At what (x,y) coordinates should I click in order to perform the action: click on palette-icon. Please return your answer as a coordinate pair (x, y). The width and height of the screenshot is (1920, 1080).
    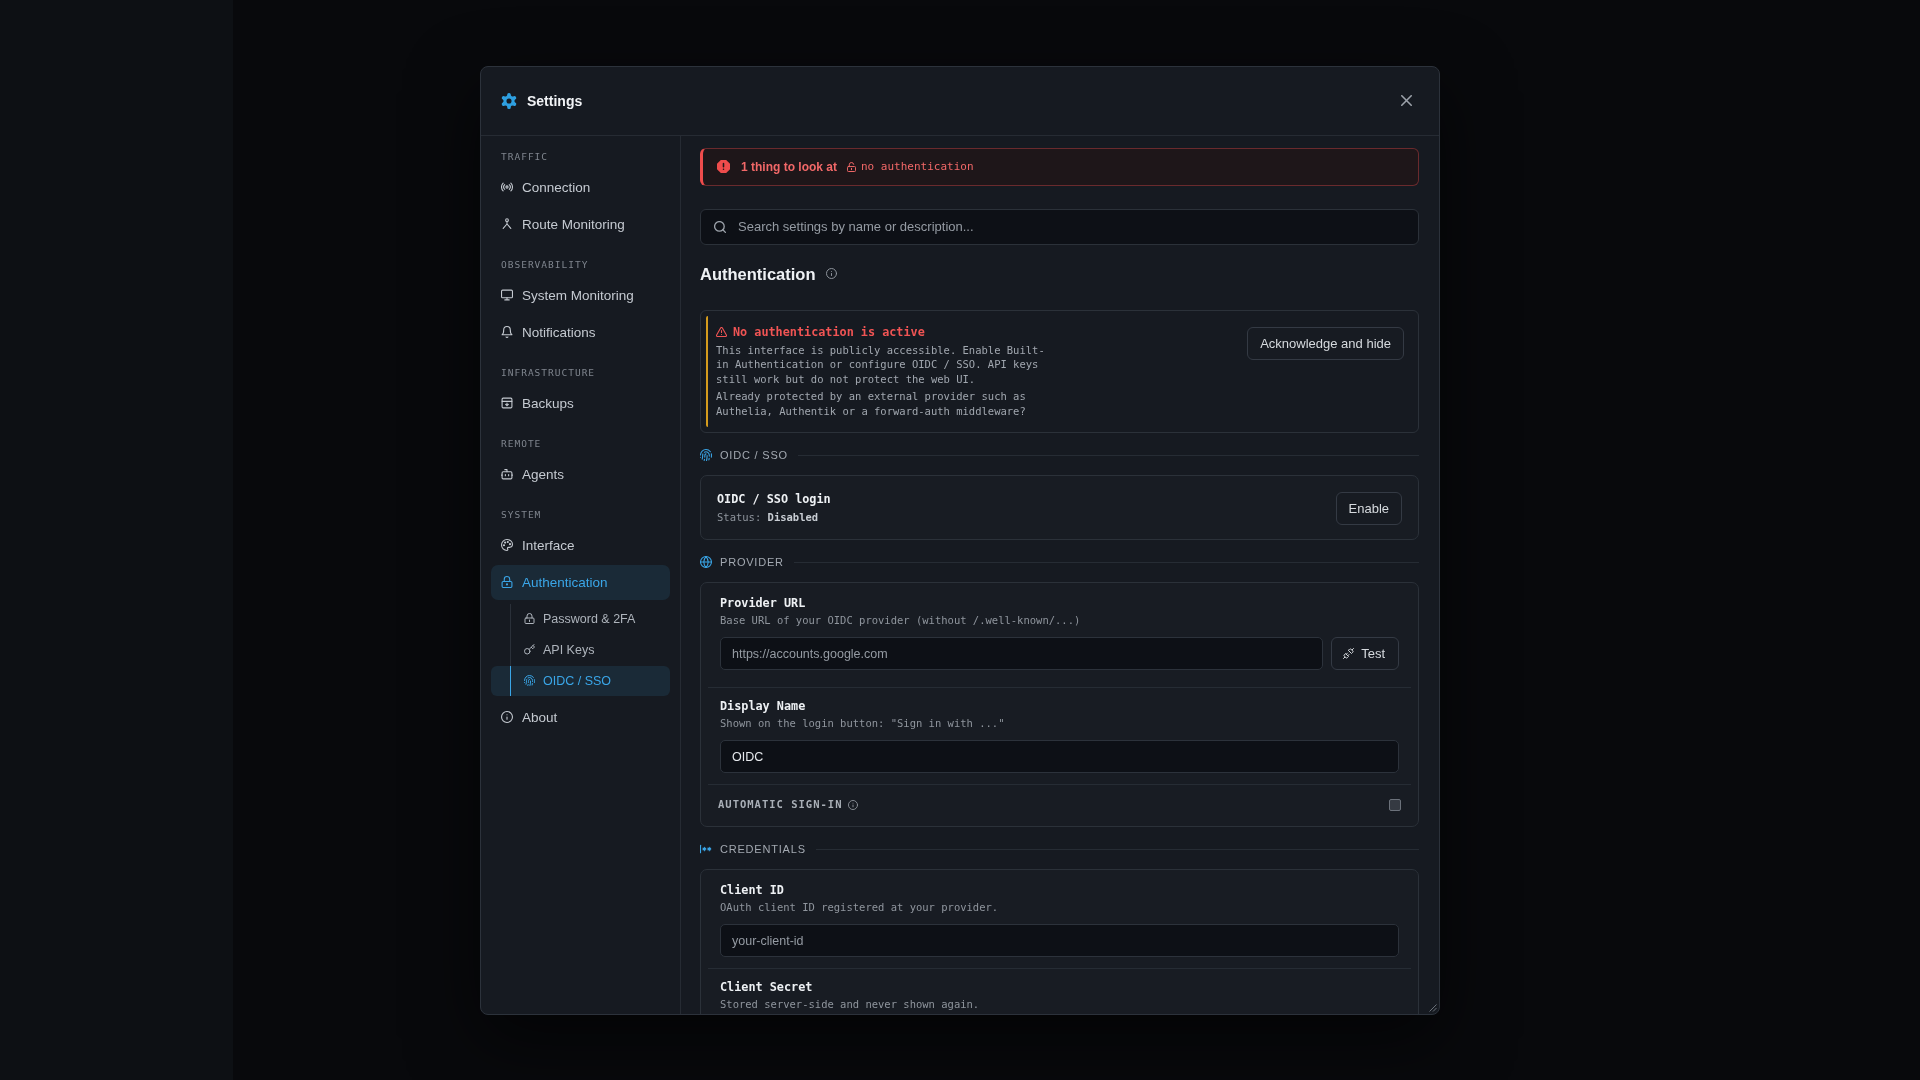
    Looking at the image, I should click on (507, 545).